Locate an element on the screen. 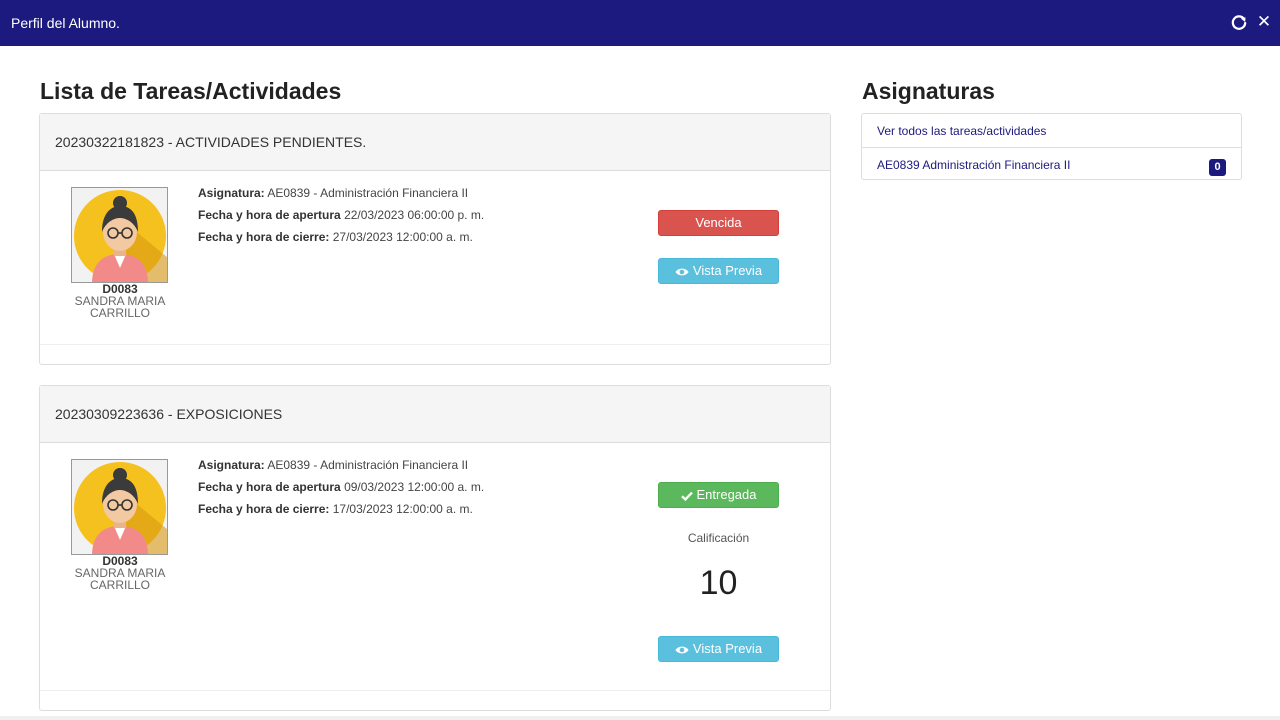  tasks-heading: Lista de Tareas/Actividades is located at coordinates (191, 91).